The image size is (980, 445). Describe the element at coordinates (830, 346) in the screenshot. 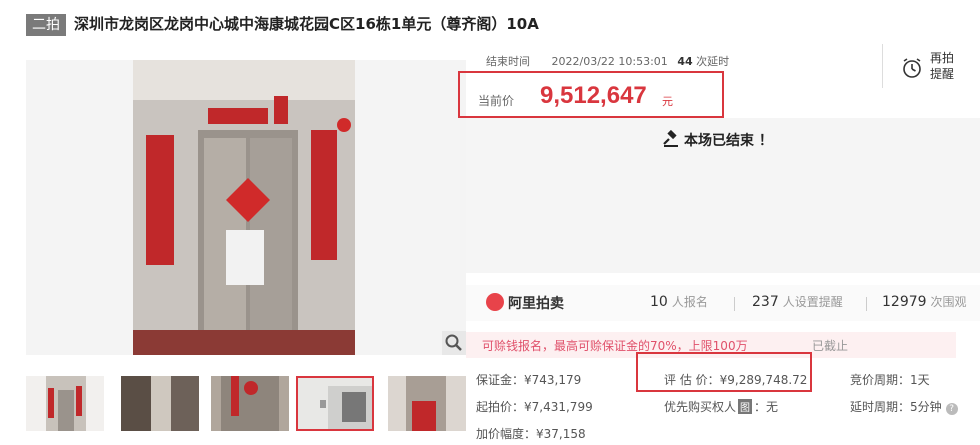

I see `credit-notice-status: 已截止` at that location.